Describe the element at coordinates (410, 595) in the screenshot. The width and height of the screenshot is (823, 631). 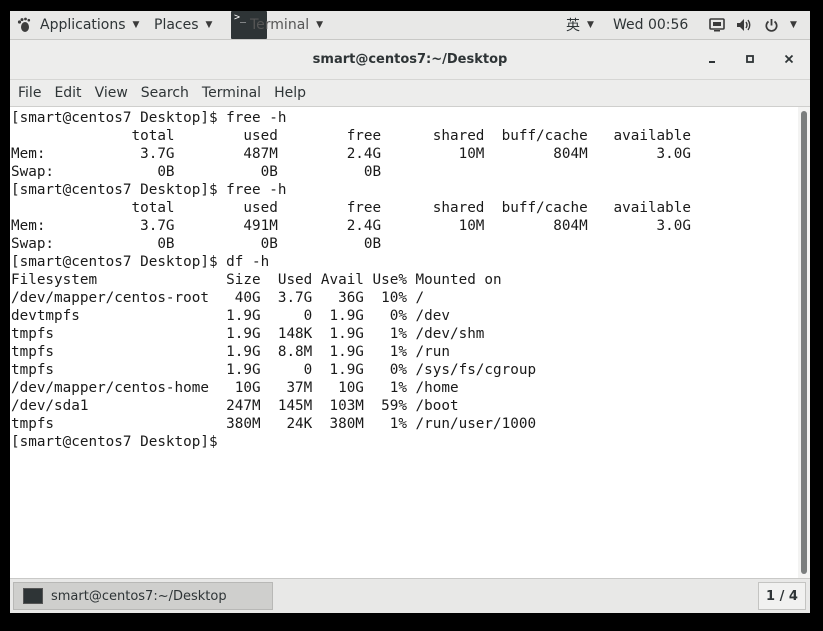
I see `bottom-panel: smart@centos7:~/Desktop 1 / 4` at that location.